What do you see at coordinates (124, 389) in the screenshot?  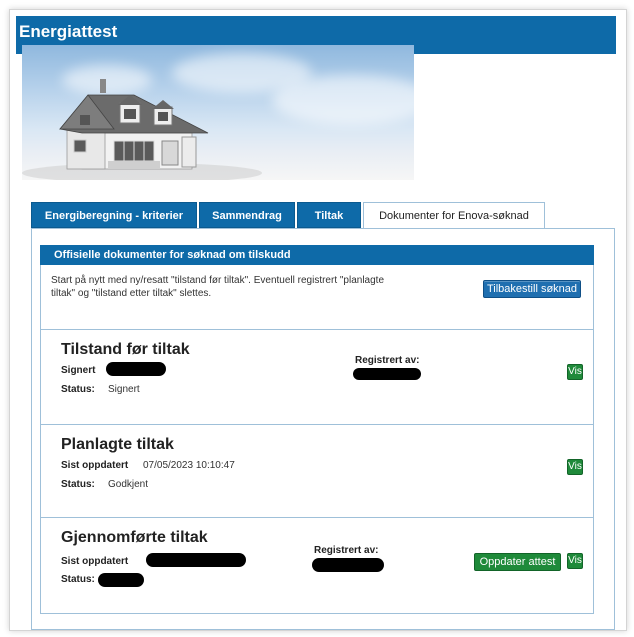 I see `status-value: Signert` at bounding box center [124, 389].